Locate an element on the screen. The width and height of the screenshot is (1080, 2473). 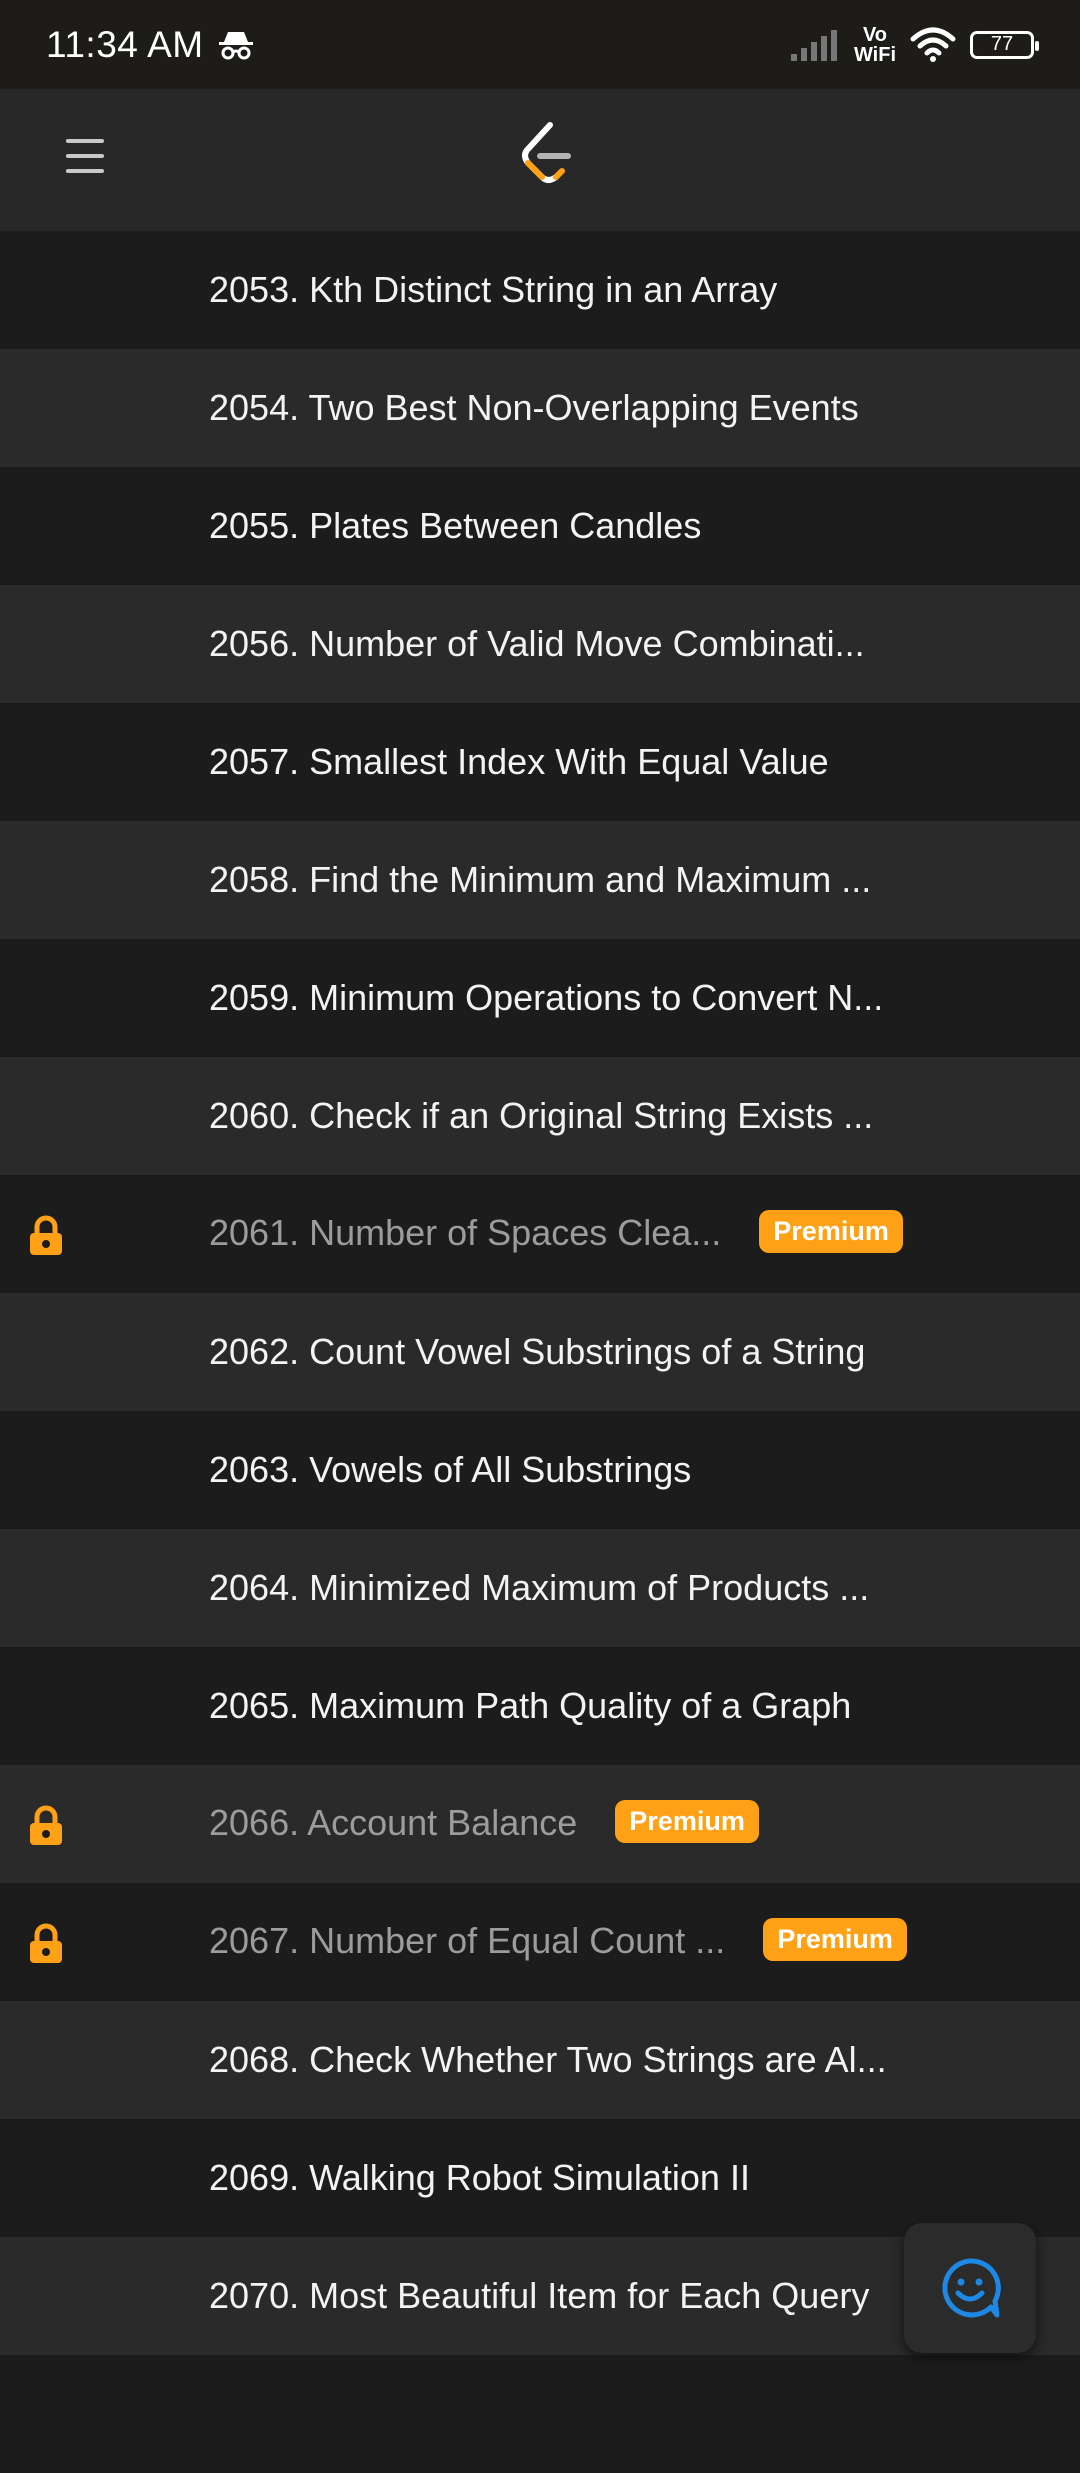
app-bar is located at coordinates (540, 160).